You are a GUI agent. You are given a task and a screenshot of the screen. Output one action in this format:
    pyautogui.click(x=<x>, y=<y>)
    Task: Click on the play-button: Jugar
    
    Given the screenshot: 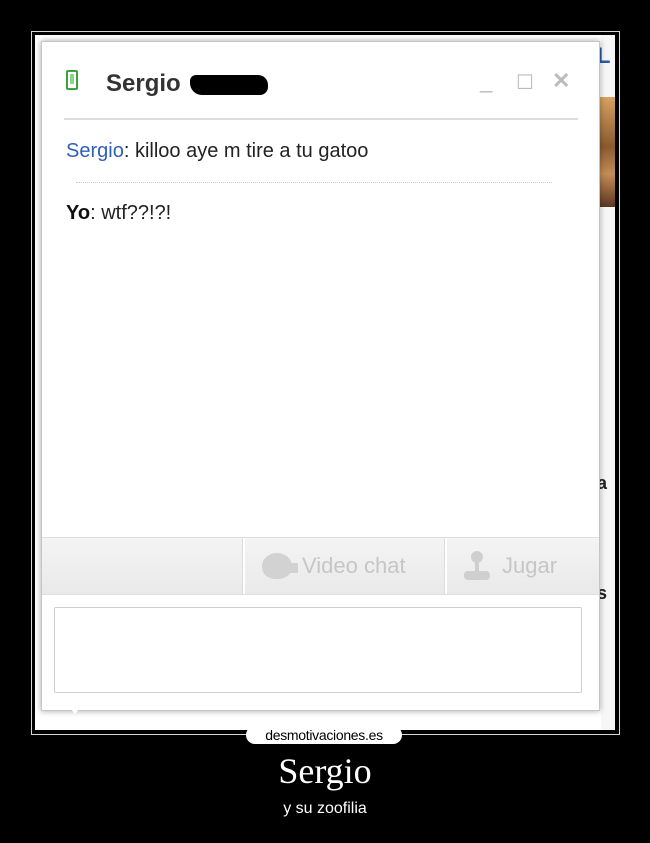 What is the action you would take?
    pyautogui.click(x=509, y=566)
    